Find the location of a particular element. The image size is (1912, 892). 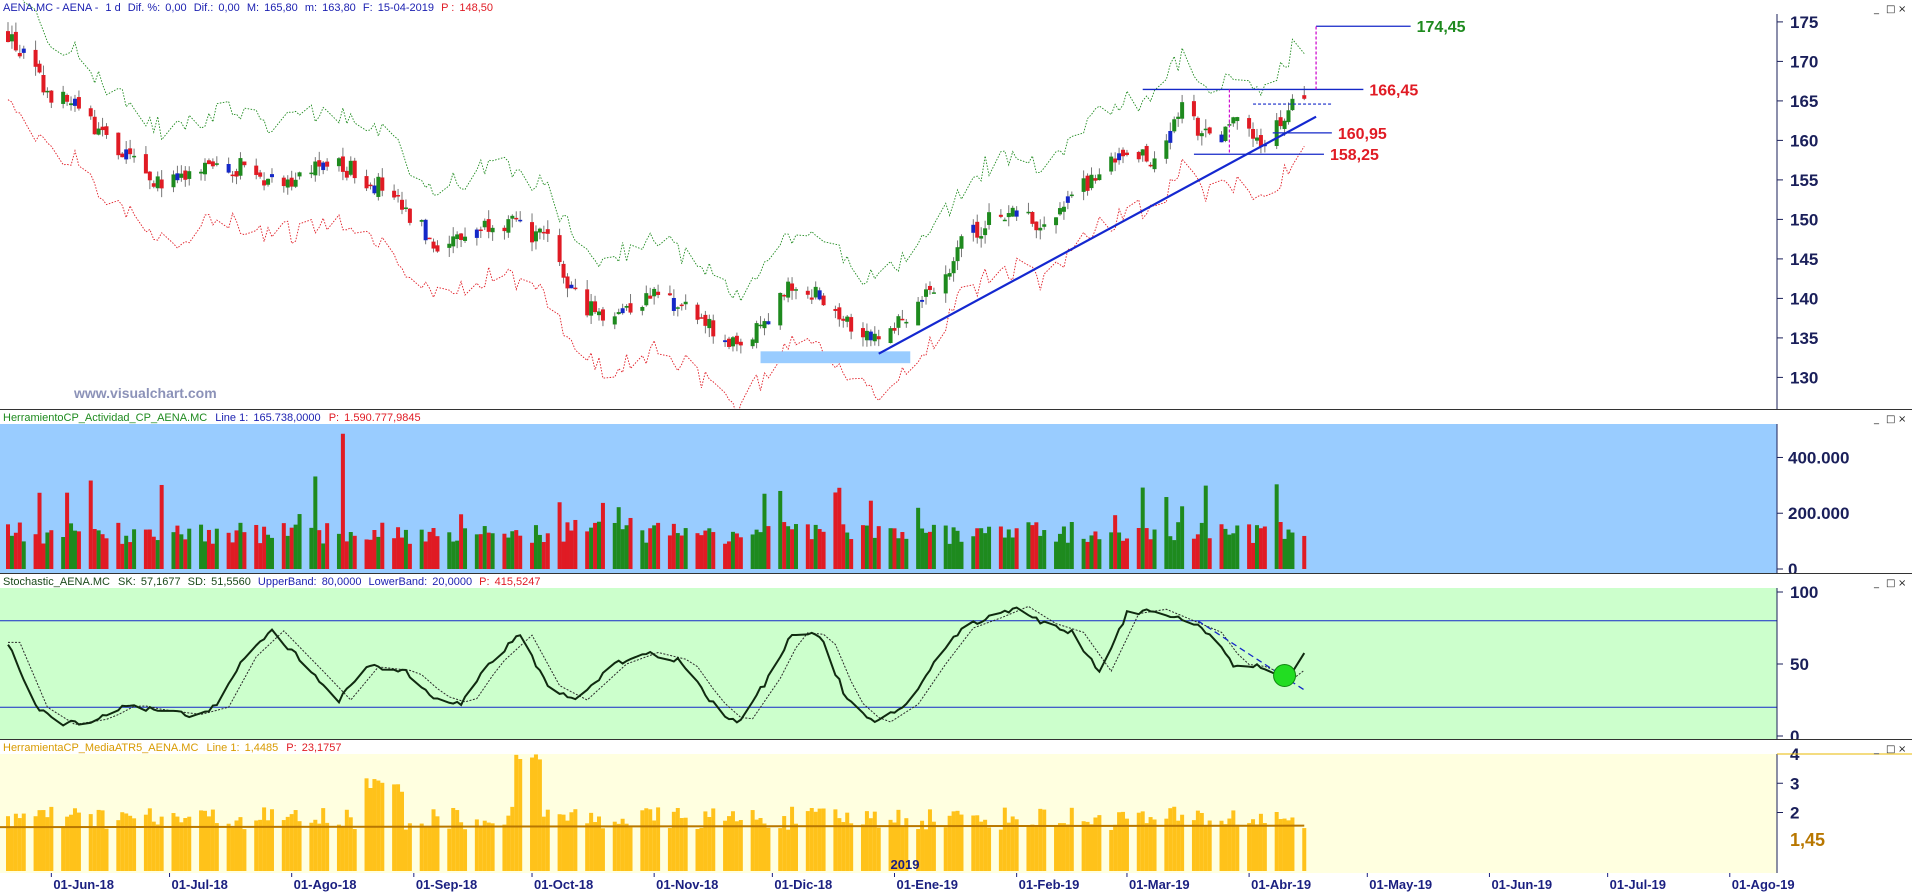

level-label: 174,45 is located at coordinates (1441, 27).